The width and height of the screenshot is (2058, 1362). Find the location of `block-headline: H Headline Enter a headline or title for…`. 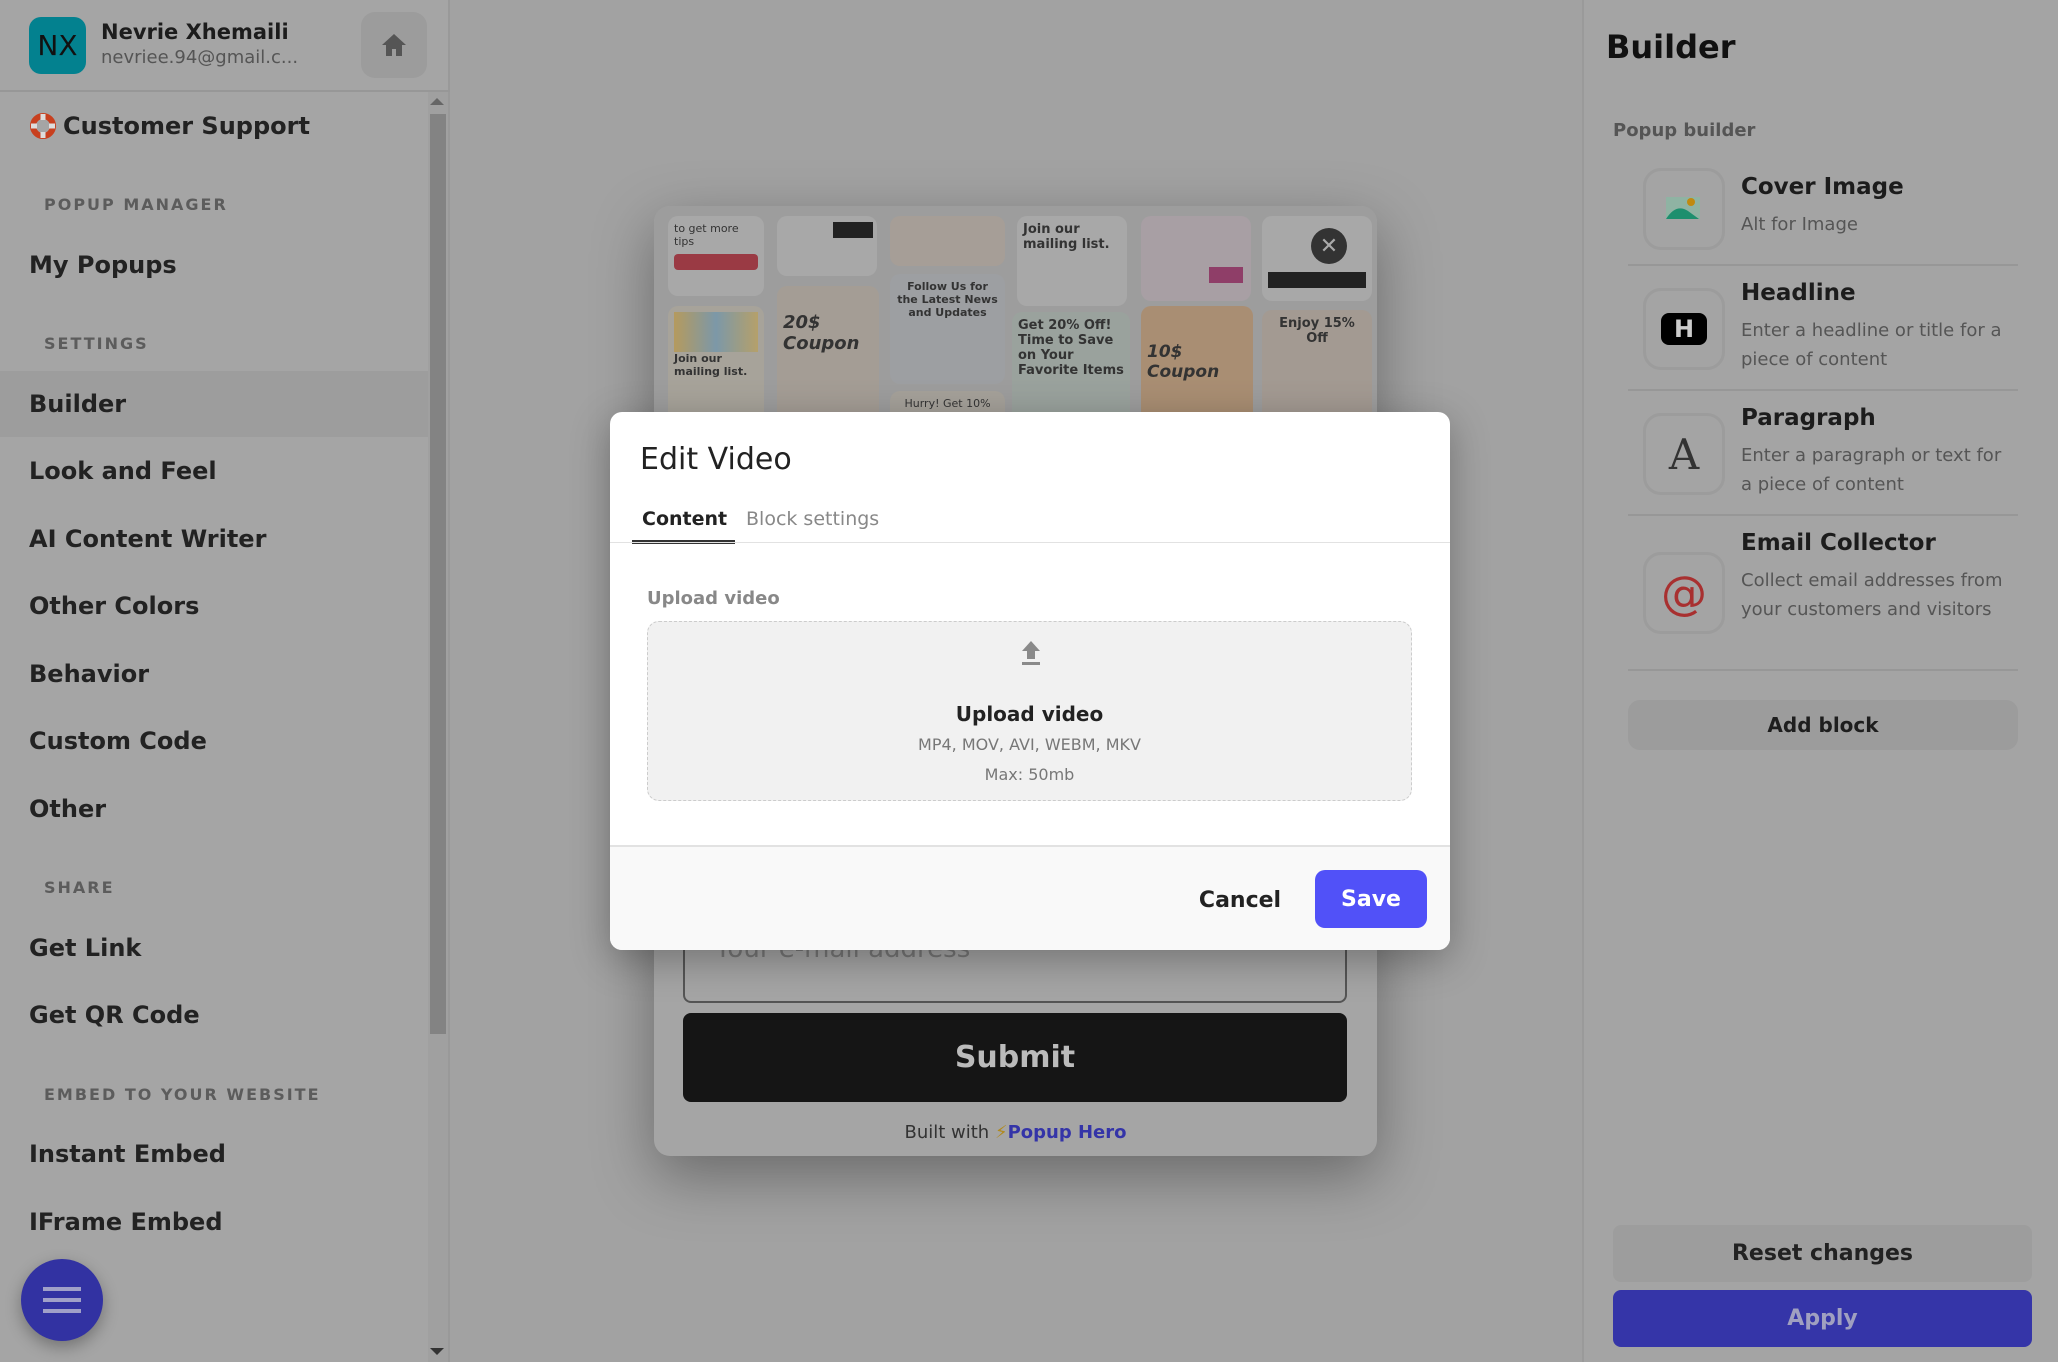

block-headline: H Headline Enter a headline or title for… is located at coordinates (1823, 328).